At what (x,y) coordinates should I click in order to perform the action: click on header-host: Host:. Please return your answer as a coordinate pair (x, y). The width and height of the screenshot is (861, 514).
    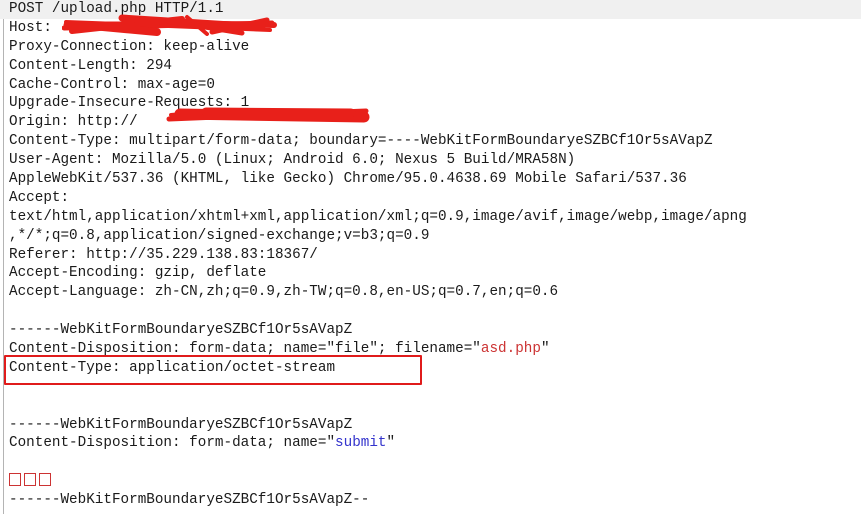
    Looking at the image, I should click on (35, 27).